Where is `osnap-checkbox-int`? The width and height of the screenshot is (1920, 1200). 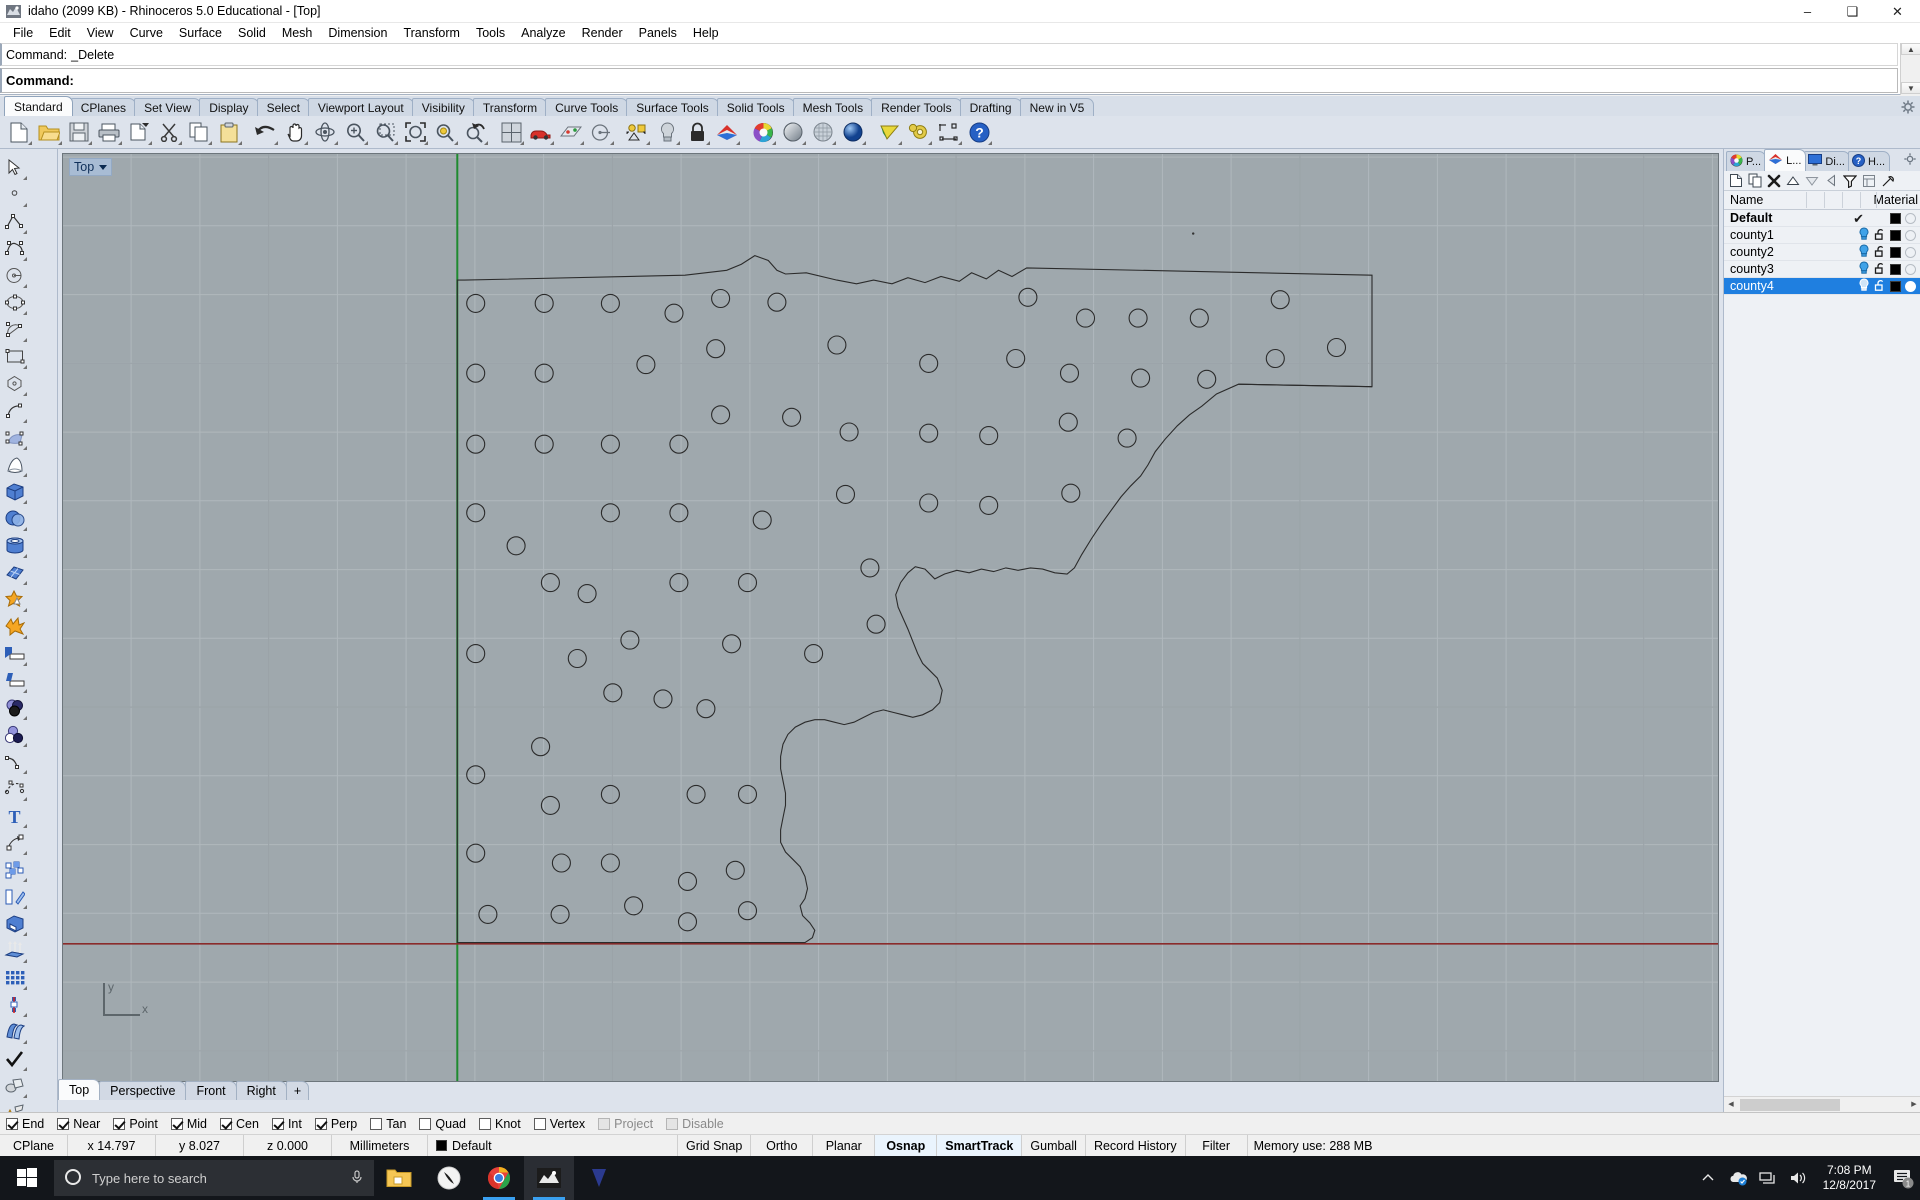 osnap-checkbox-int is located at coordinates (277, 1123).